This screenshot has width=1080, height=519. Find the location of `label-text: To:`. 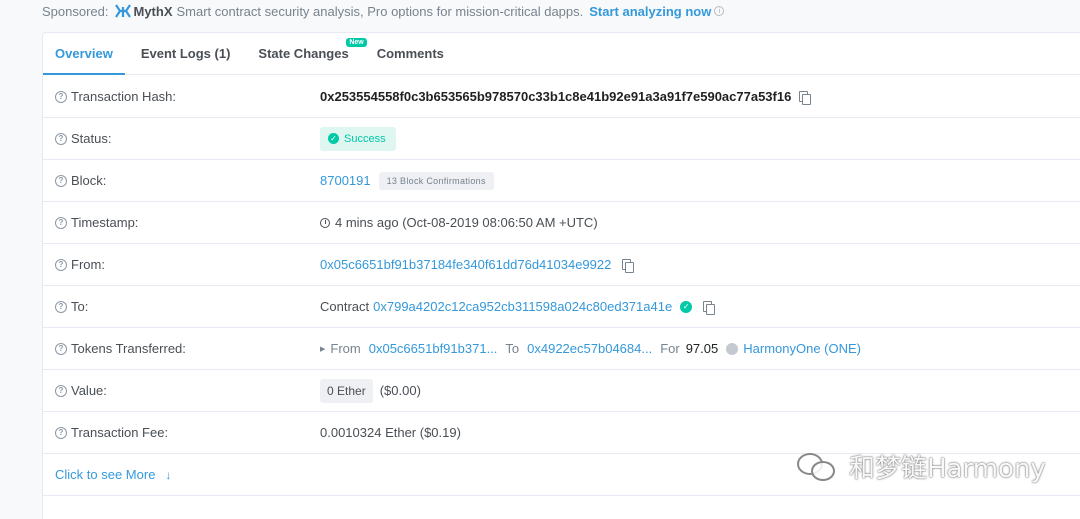

label-text: To: is located at coordinates (80, 306).